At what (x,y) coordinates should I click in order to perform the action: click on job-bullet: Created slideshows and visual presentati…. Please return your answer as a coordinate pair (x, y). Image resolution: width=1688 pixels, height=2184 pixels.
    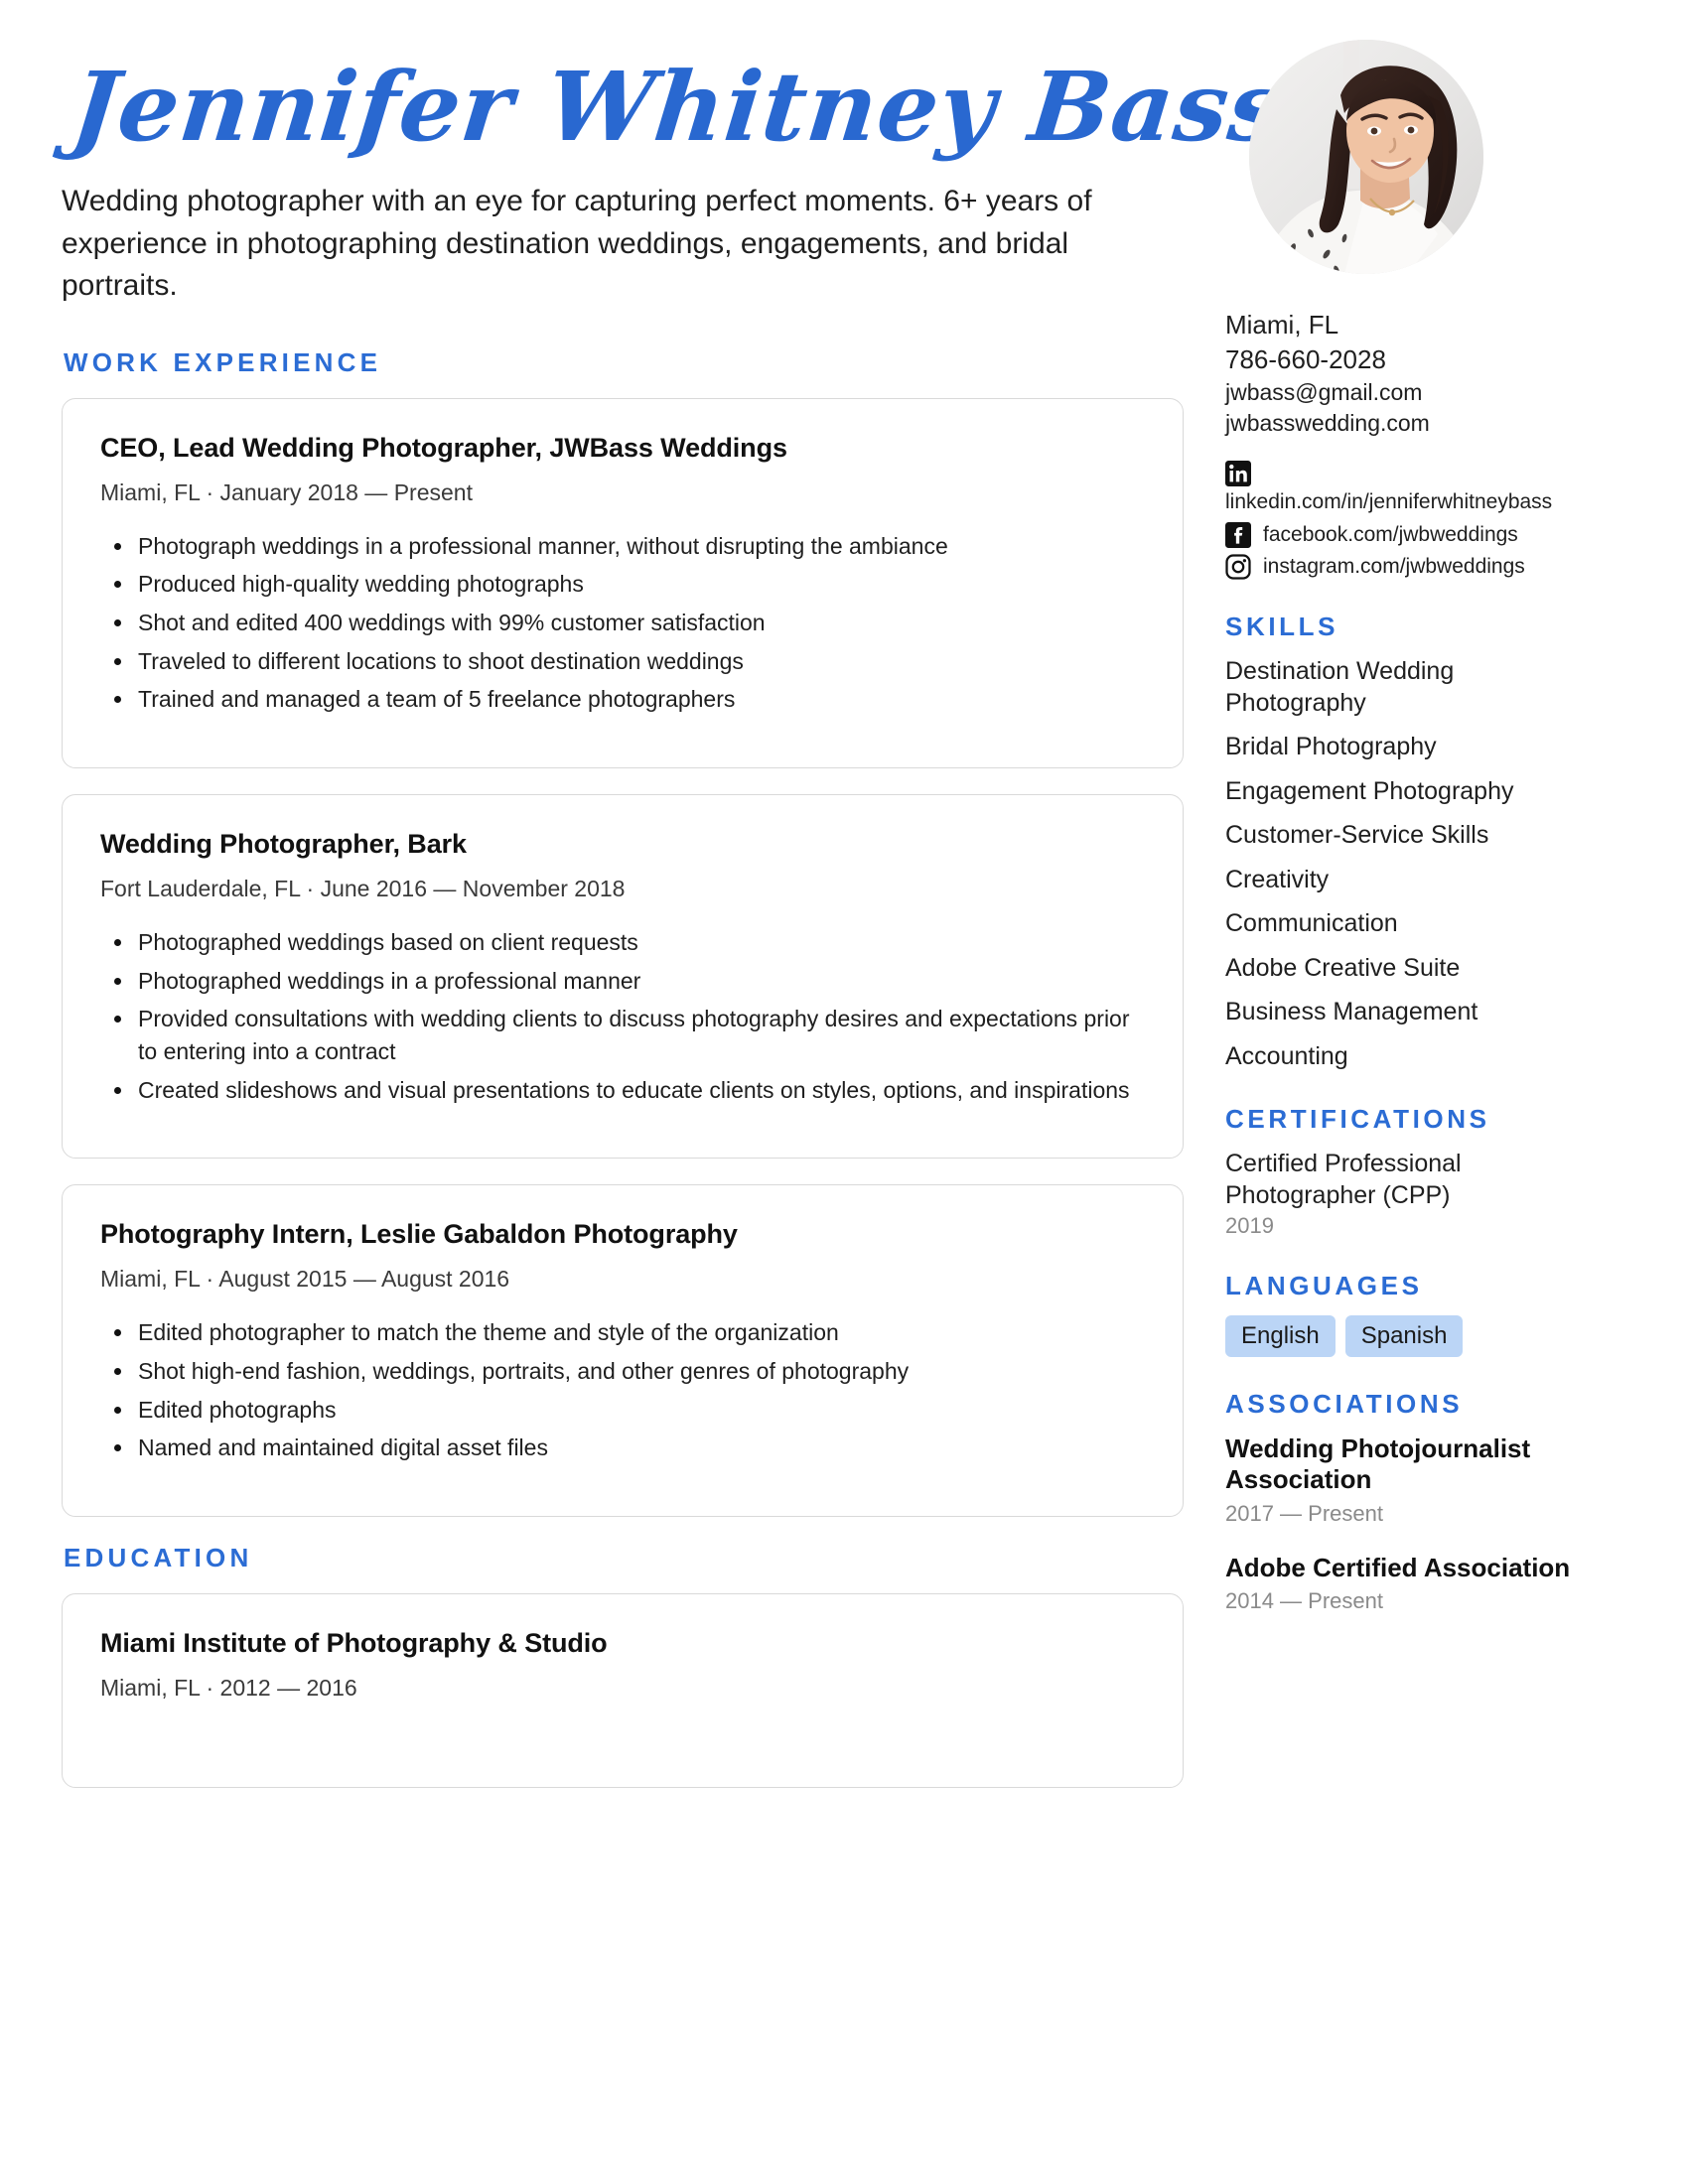
    Looking at the image, I should click on (622, 1090).